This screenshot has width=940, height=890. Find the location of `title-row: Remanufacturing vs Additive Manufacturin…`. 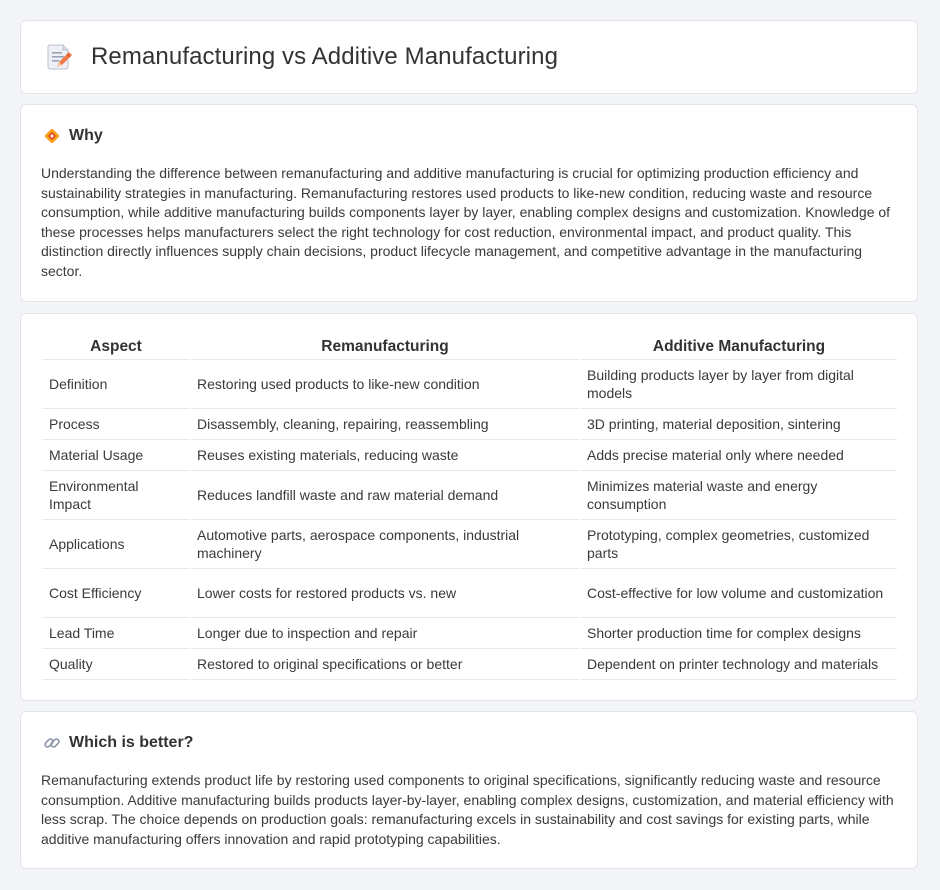

title-row: Remanufacturing vs Additive Manufacturin… is located at coordinates (302, 57).